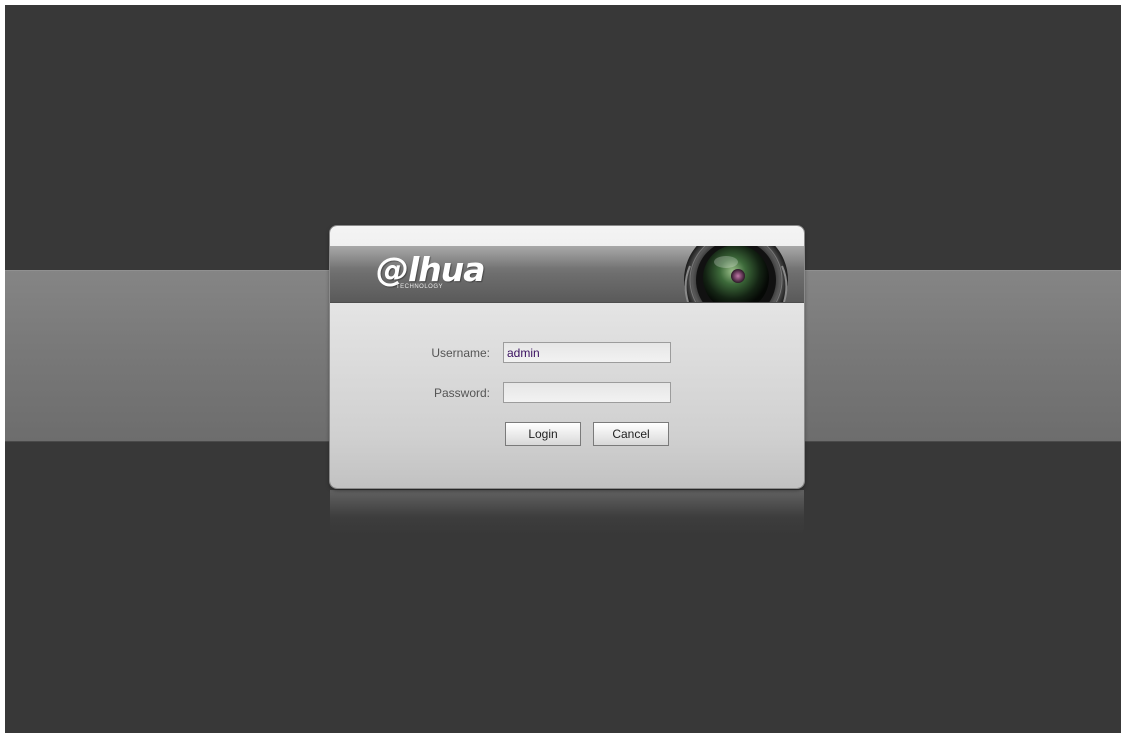 The width and height of the screenshot is (1121, 733). What do you see at coordinates (461, 393) in the screenshot?
I see `password-label: Password:` at bounding box center [461, 393].